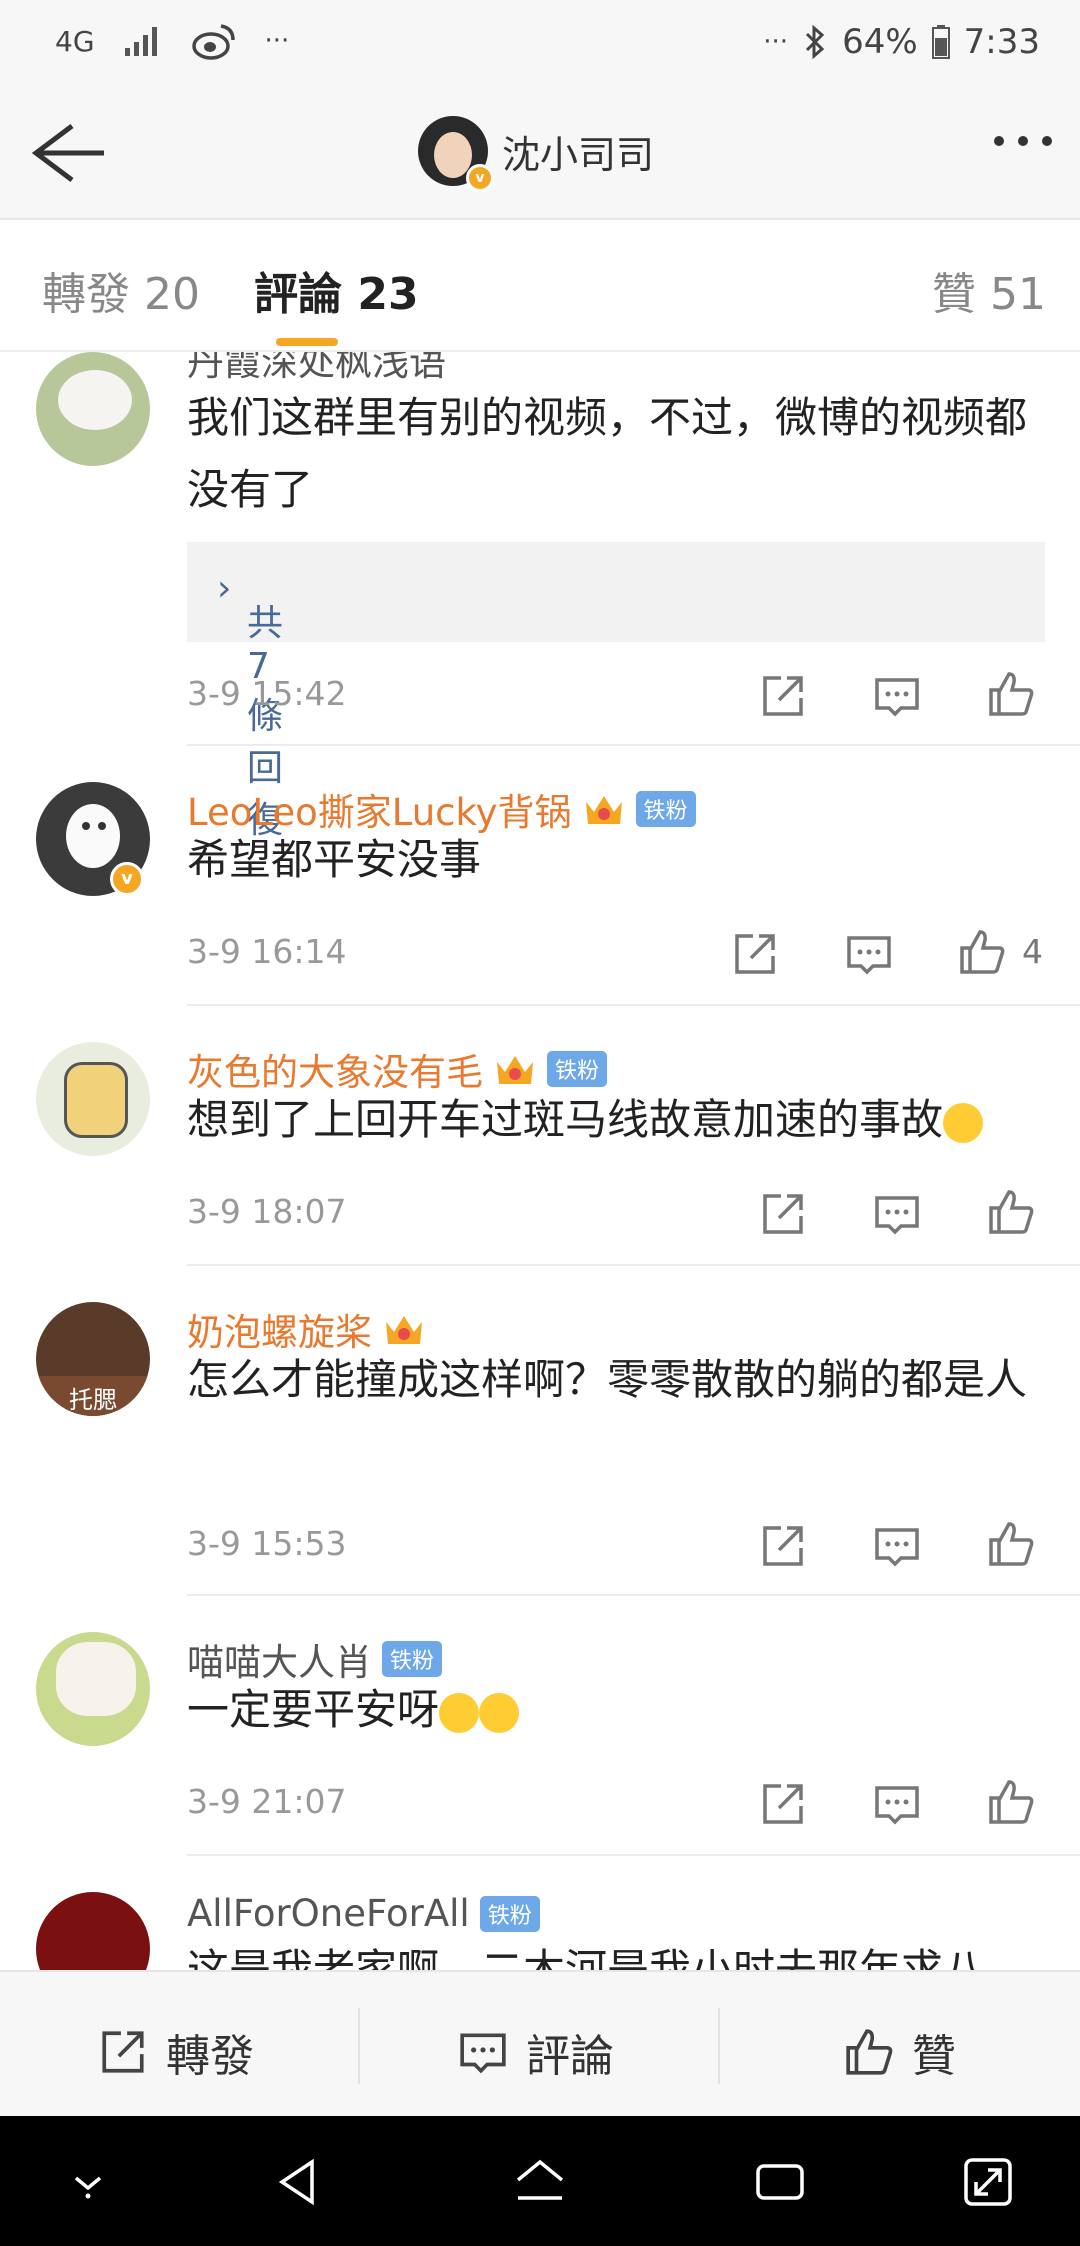 The width and height of the screenshot is (1080, 2246). I want to click on comment-button: 評論, so click(536, 2052).